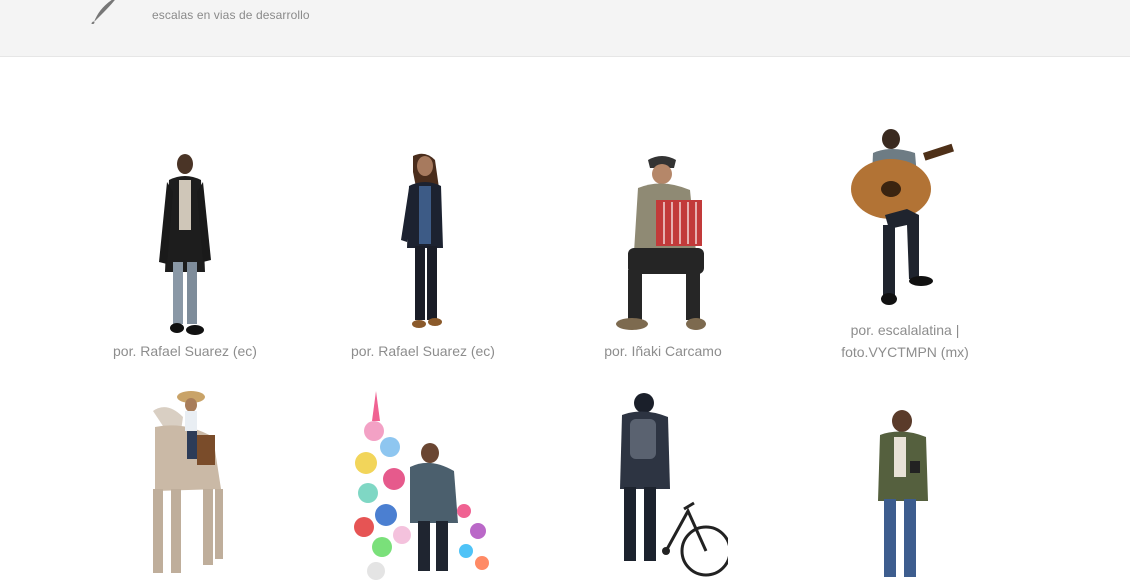 The width and height of the screenshot is (1130, 583). I want to click on man-with-bicycle-icon, so click(674, 485).